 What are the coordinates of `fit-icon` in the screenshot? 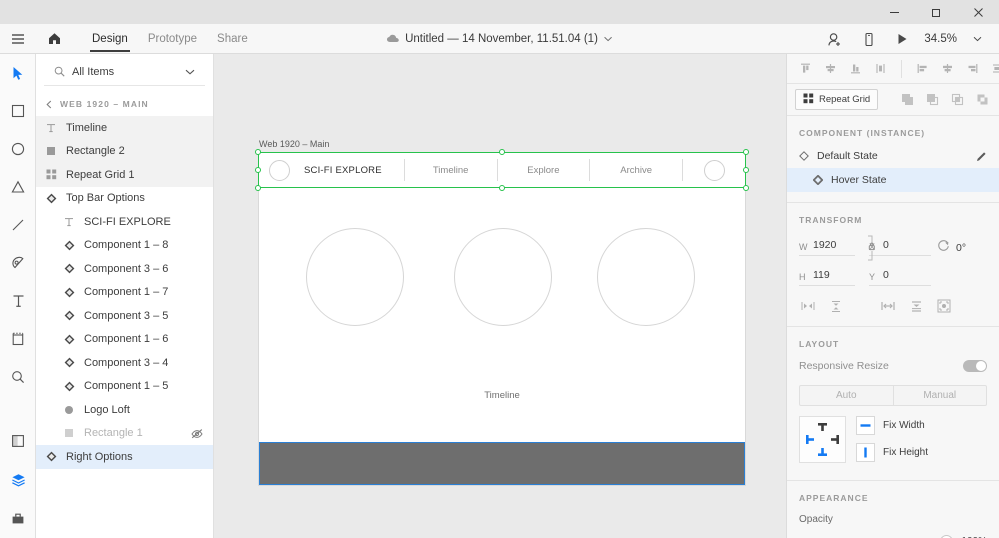 It's located at (944, 306).